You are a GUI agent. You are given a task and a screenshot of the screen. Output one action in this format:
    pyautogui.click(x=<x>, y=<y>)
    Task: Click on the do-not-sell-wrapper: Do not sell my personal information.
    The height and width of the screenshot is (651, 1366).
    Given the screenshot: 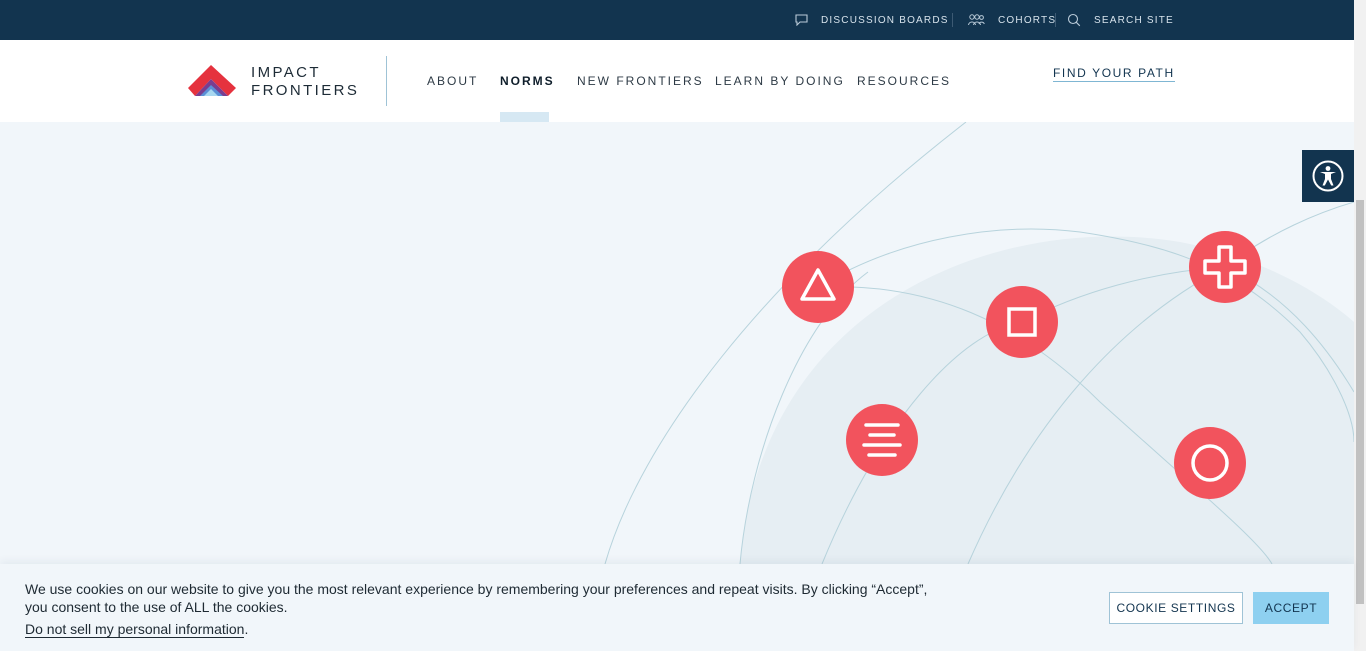 What is the action you would take?
    pyautogui.click(x=137, y=629)
    